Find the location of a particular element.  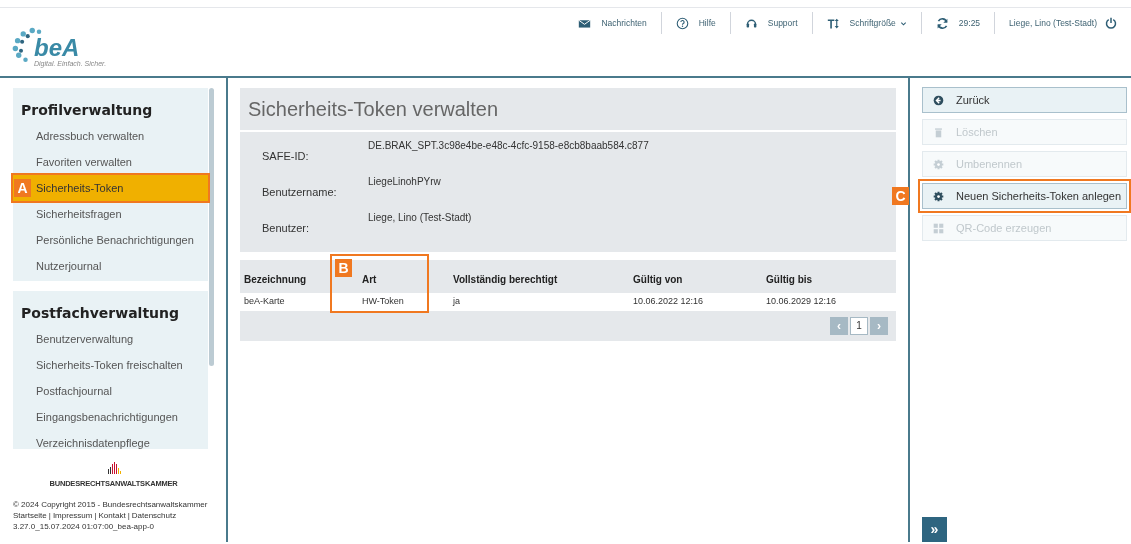

sidebar-item: Adressbuch verwalten is located at coordinates (111, 136).